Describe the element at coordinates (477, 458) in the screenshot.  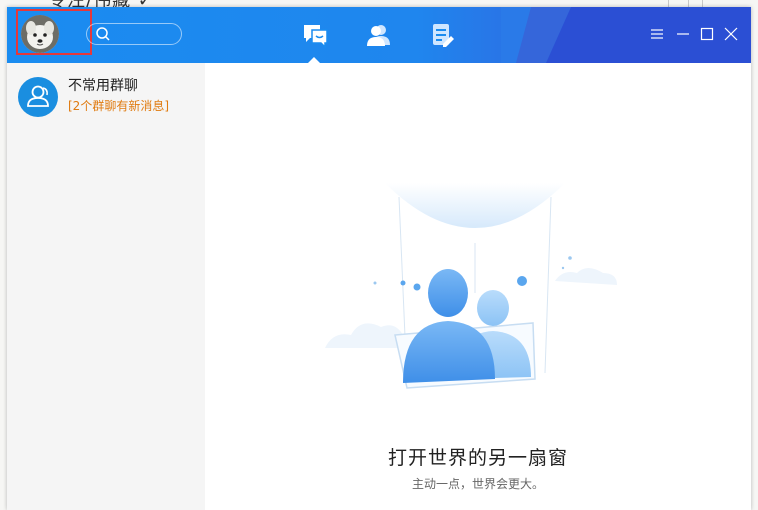
I see `empty-state-title: 打开世界的另一扇窗` at that location.